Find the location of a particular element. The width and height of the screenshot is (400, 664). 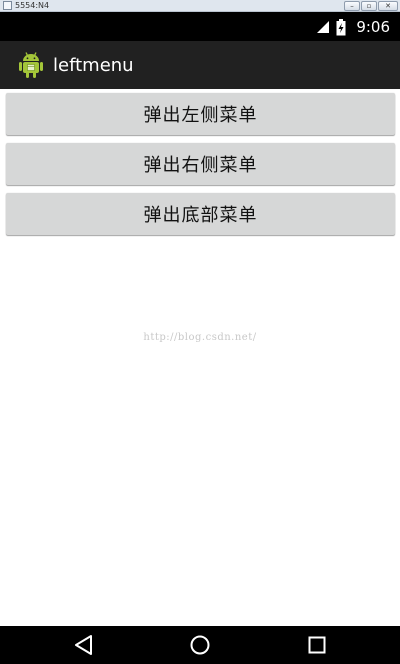

status-icons: 9:06 is located at coordinates (353, 27).